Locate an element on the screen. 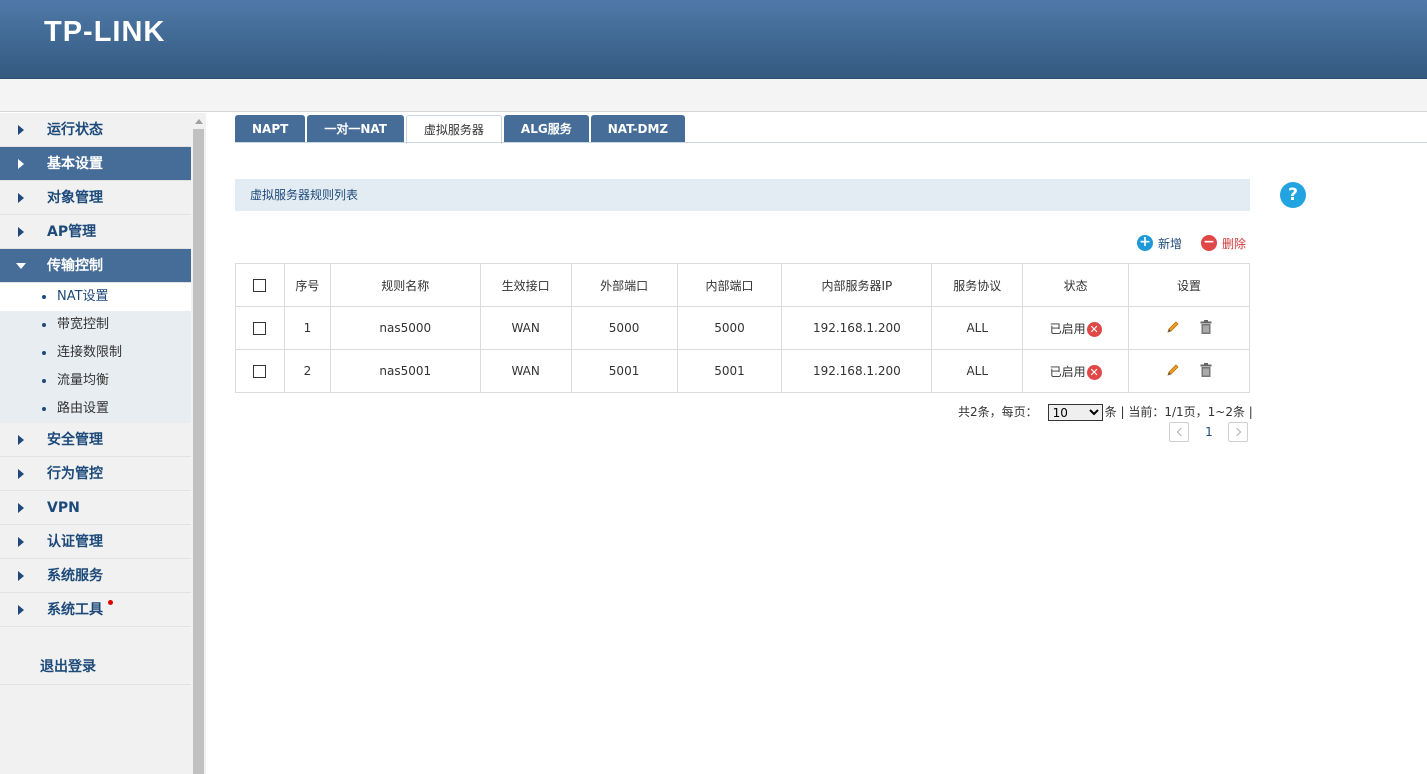 The image size is (1427, 774). cell-int-port: 5001 is located at coordinates (729, 371).